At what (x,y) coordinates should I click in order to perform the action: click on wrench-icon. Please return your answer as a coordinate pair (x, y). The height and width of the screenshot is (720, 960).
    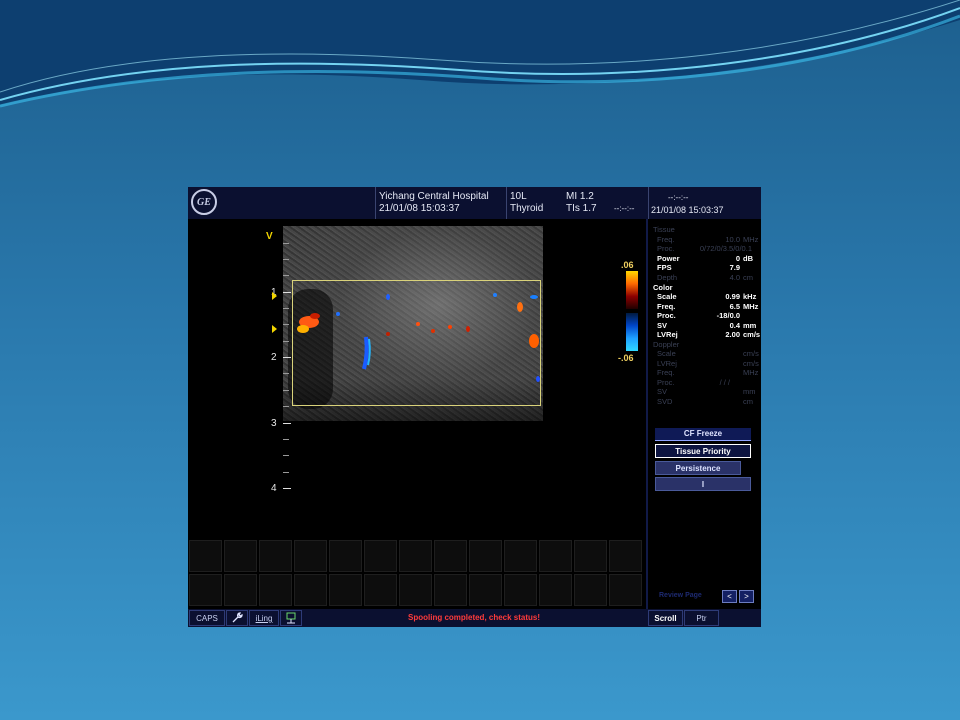
    Looking at the image, I should click on (237, 618).